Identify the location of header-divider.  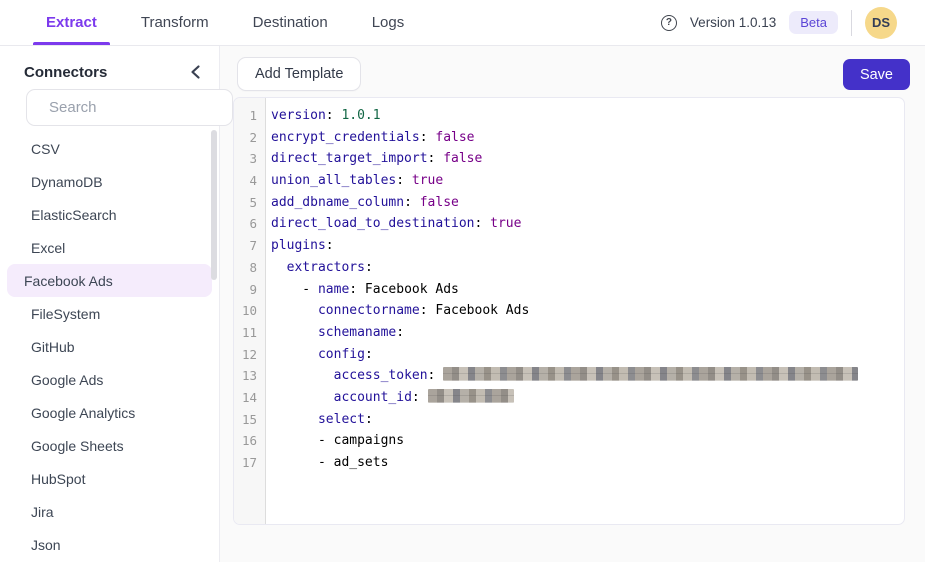
(851, 22).